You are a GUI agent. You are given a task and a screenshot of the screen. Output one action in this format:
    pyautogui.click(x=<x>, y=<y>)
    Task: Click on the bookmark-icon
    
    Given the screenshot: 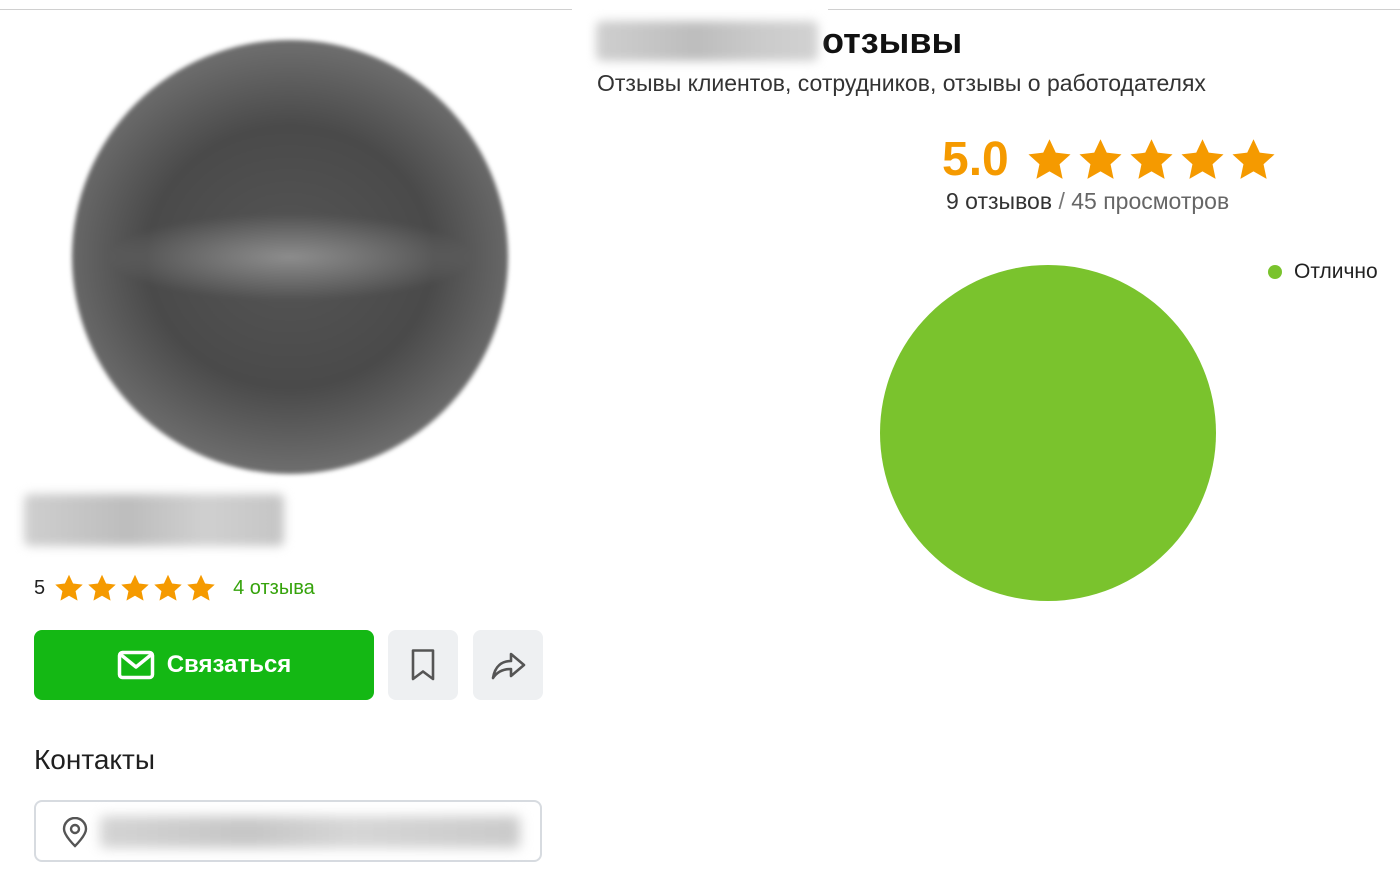 What is the action you would take?
    pyautogui.click(x=423, y=665)
    